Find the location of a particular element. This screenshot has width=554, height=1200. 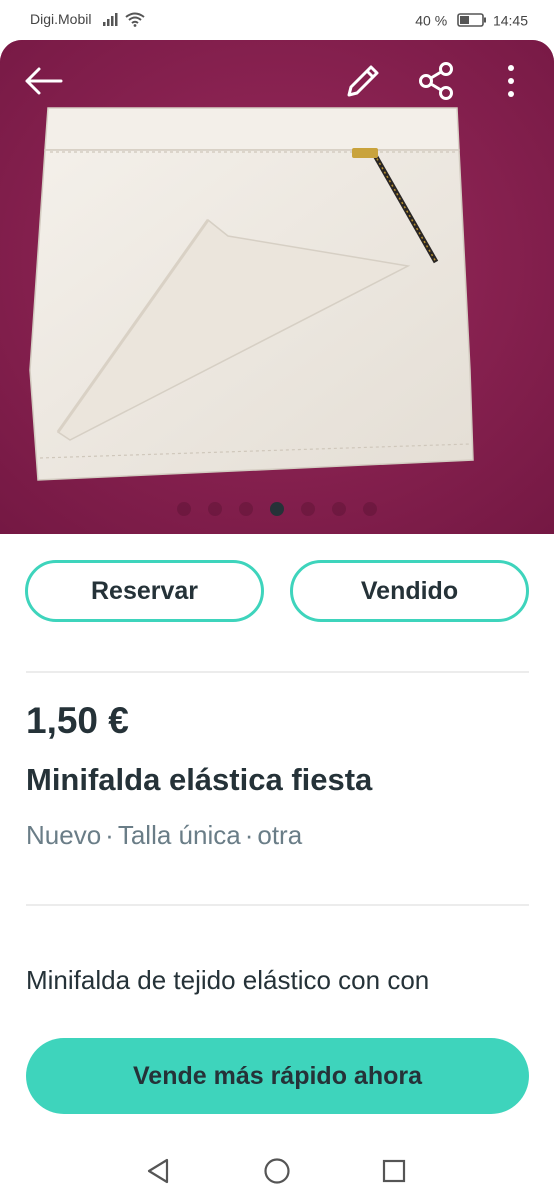

more-vert-icon is located at coordinates (511, 81).